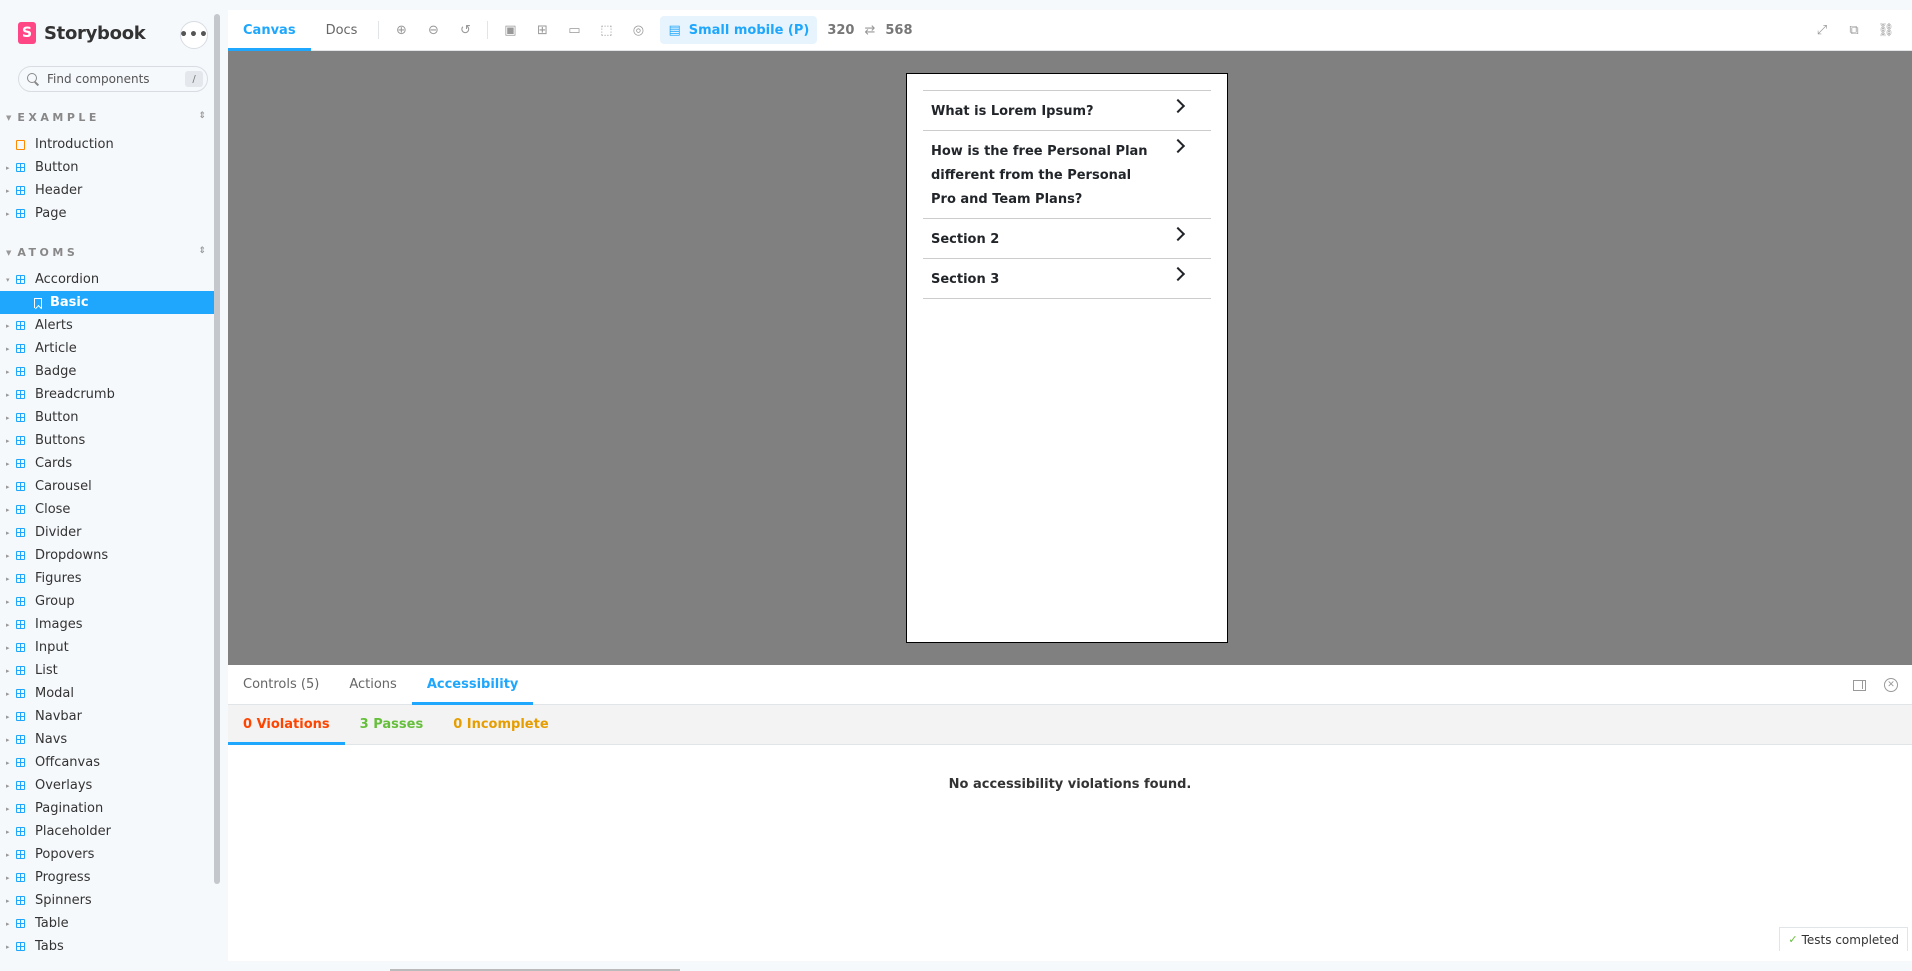 This screenshot has height=971, width=1912. I want to click on accordion-item-title: Section 2, so click(965, 239).